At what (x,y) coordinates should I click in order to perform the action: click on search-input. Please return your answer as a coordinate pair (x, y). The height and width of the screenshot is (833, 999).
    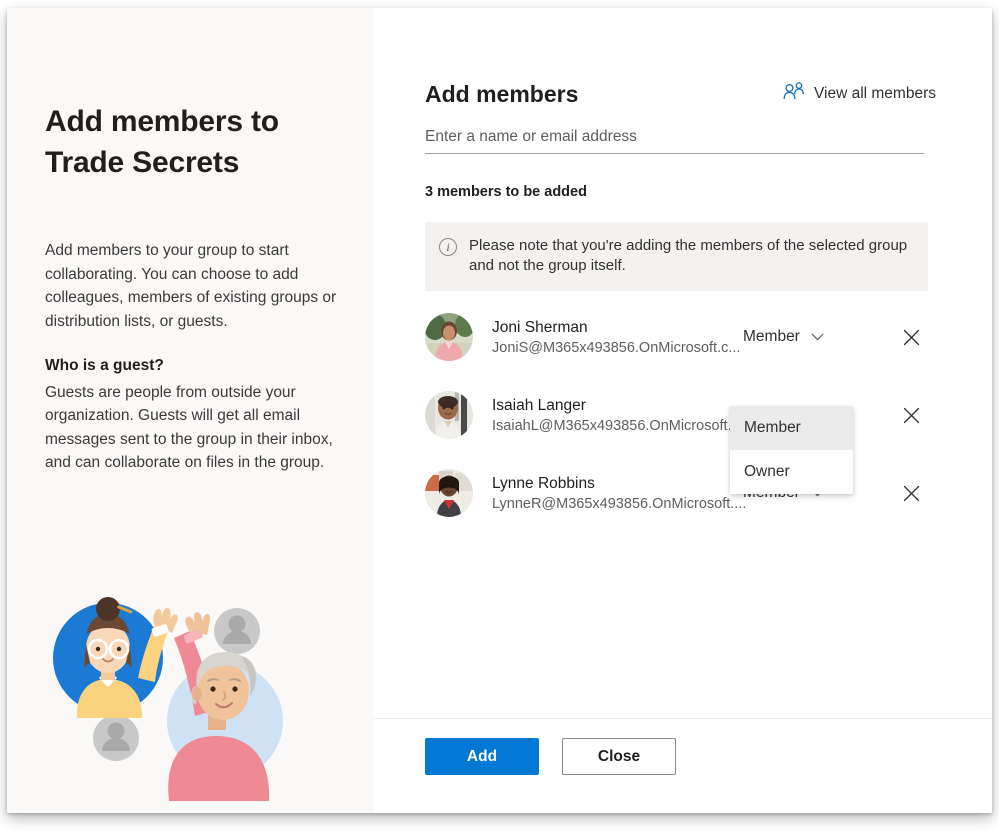
    Looking at the image, I should click on (674, 137).